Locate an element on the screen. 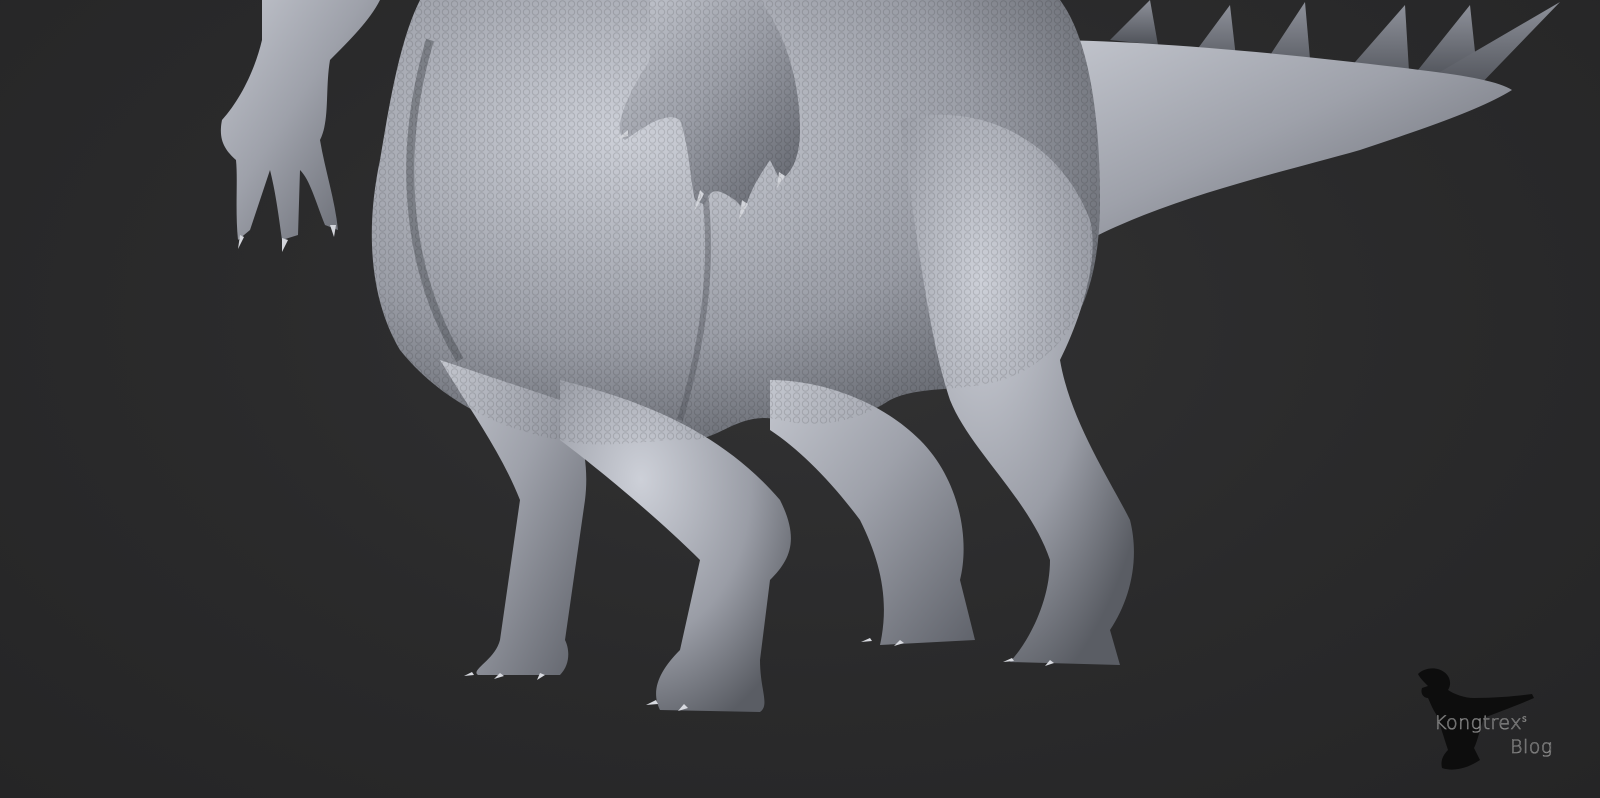 This screenshot has width=1600, height=798. watermark: Kongtrexs Blog is located at coordinates (1493, 720).